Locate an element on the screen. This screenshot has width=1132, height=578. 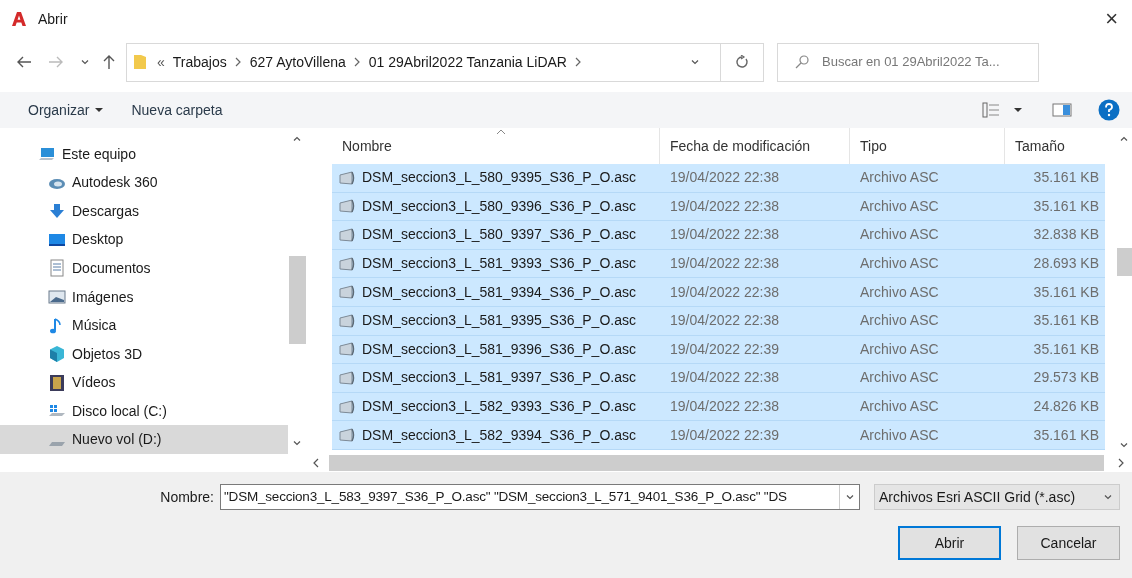
window-title: Abrir is located at coordinates (53, 19).